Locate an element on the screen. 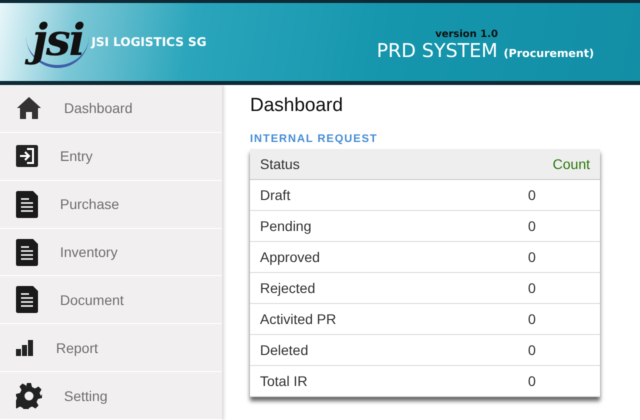  sidebar-item: Document is located at coordinates (111, 300).